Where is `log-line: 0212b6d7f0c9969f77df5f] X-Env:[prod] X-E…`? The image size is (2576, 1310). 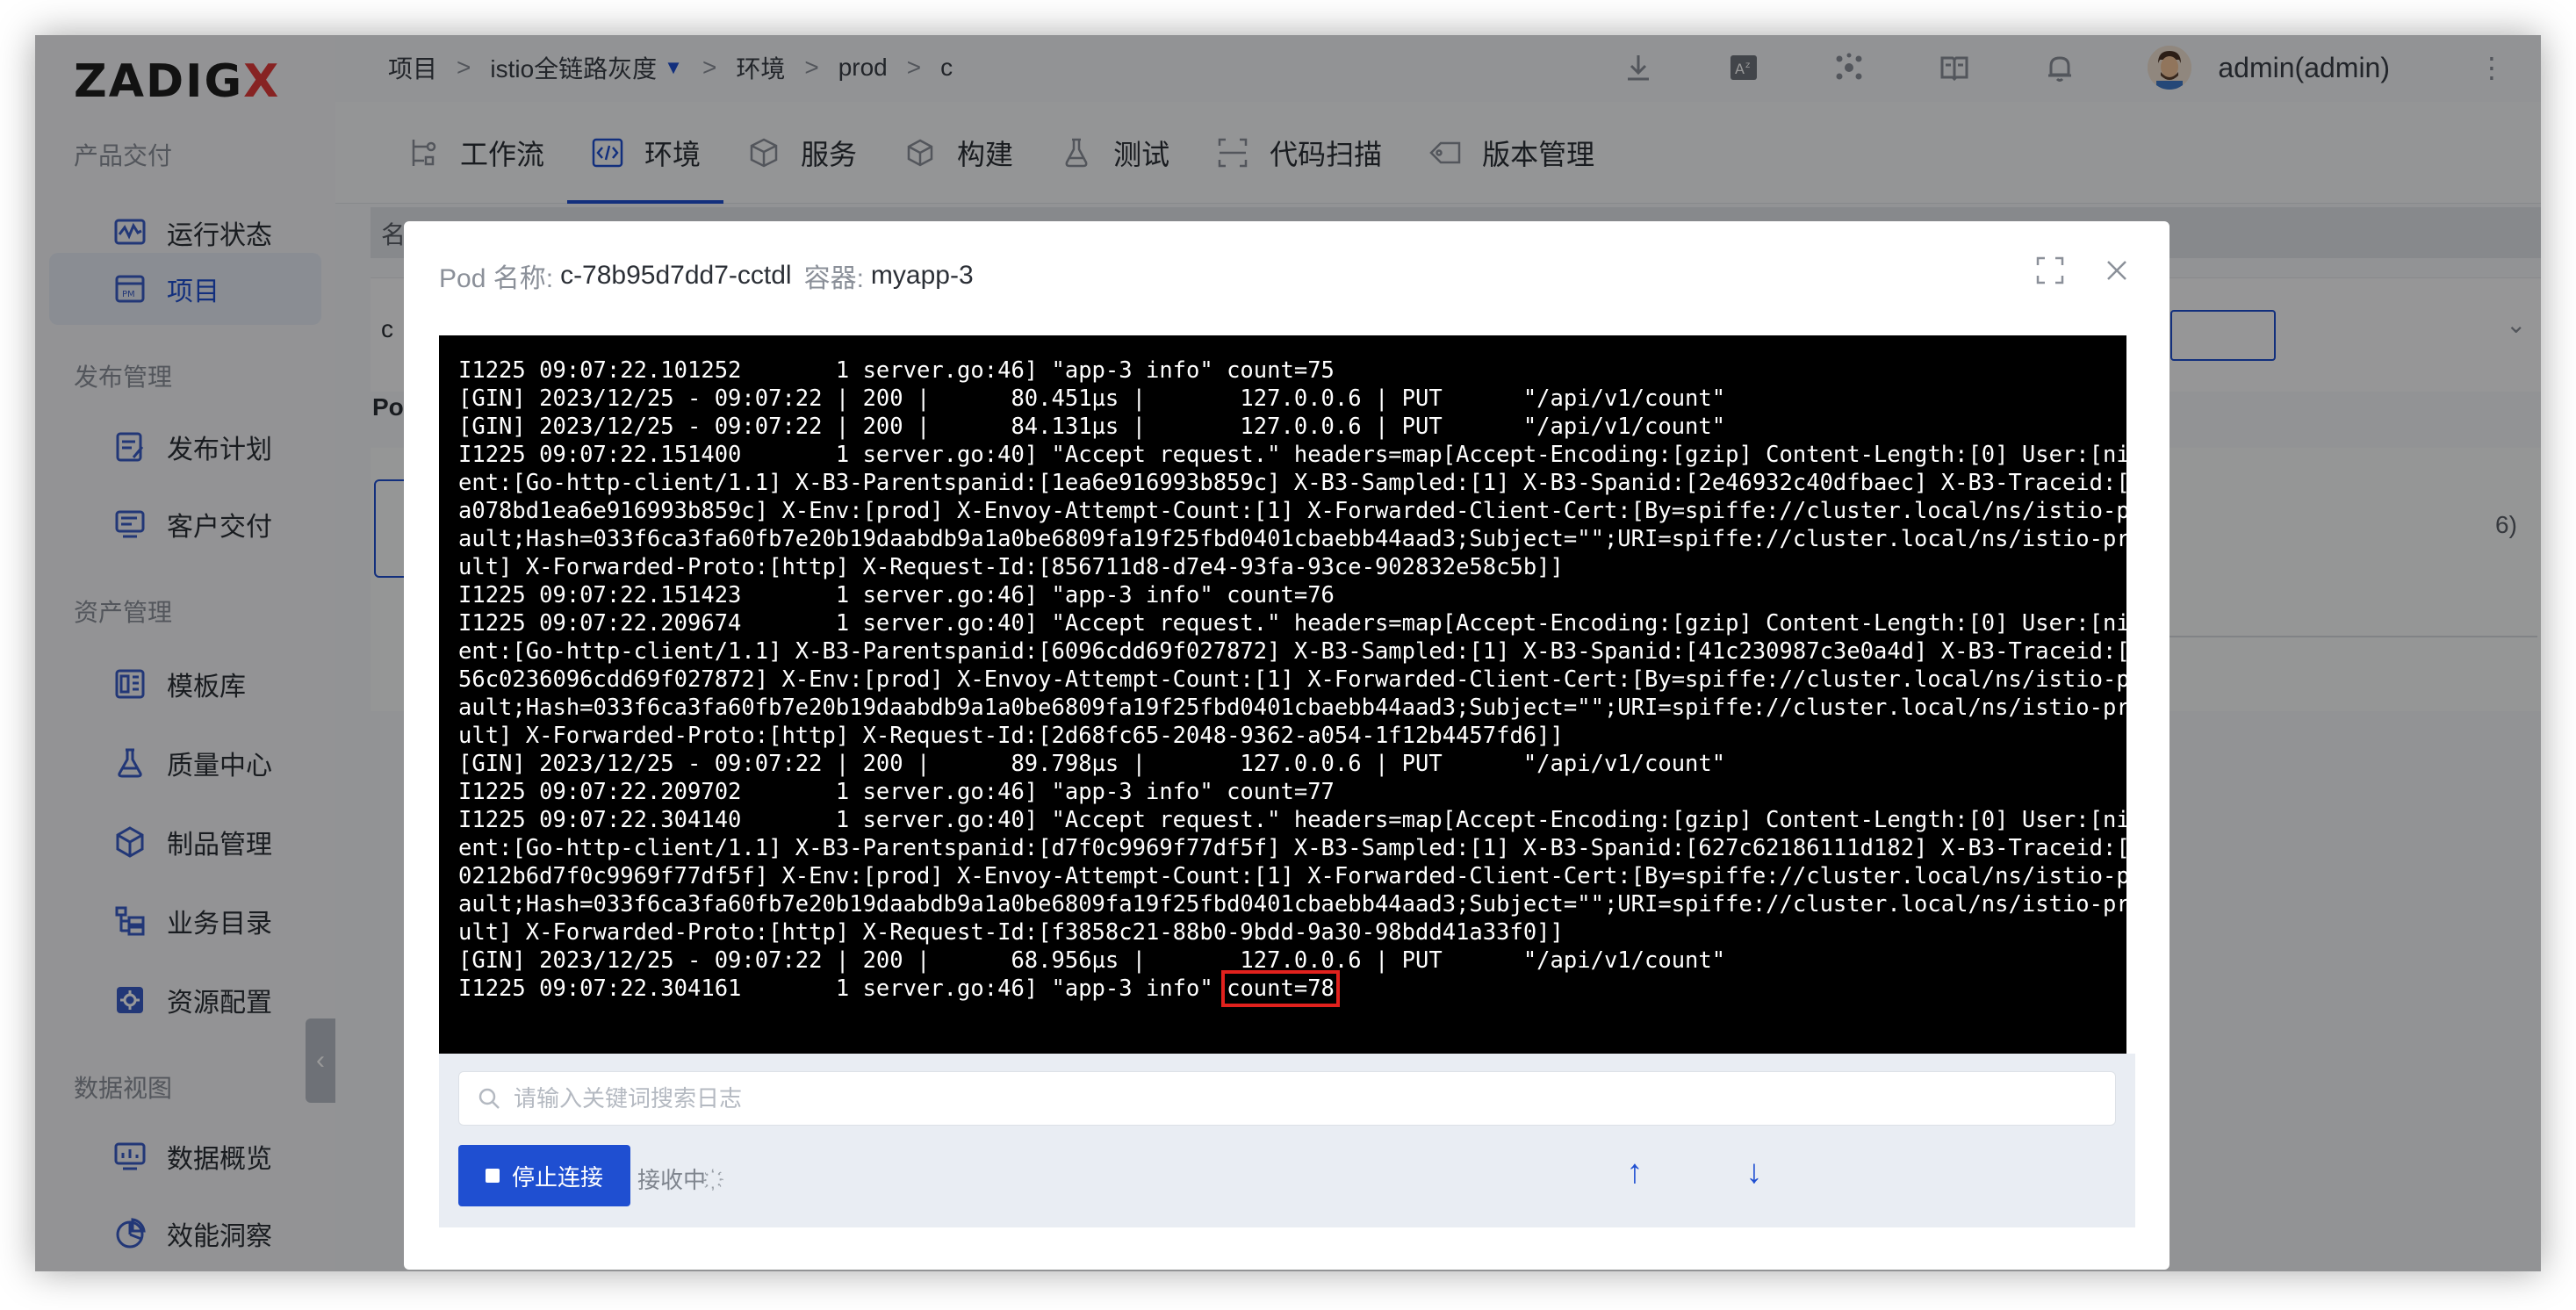
log-line: 0212b6d7f0c9969f77df5f] X-Env:[prod] X-E… is located at coordinates (1292, 876).